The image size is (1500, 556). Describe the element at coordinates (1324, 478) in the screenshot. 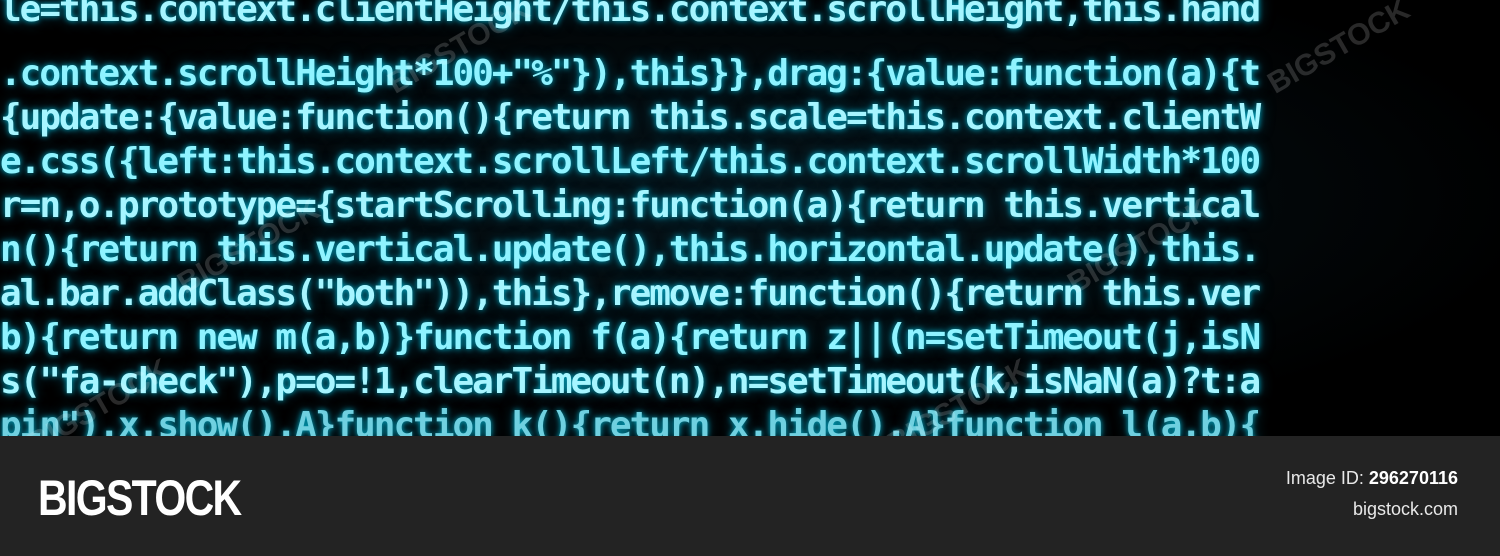

I see `image-id-label: Image ID:` at that location.